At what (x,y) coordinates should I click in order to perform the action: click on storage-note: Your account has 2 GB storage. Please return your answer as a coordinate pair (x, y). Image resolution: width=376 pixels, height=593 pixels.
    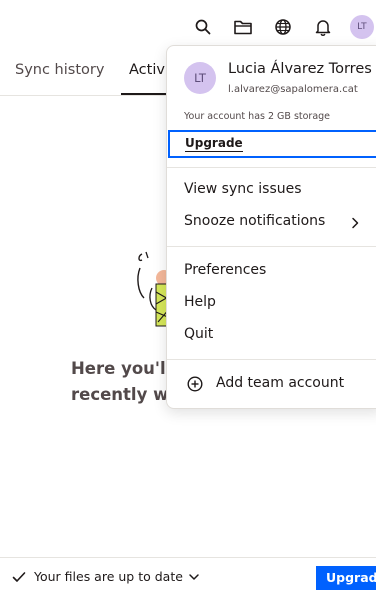
    Looking at the image, I should click on (257, 116).